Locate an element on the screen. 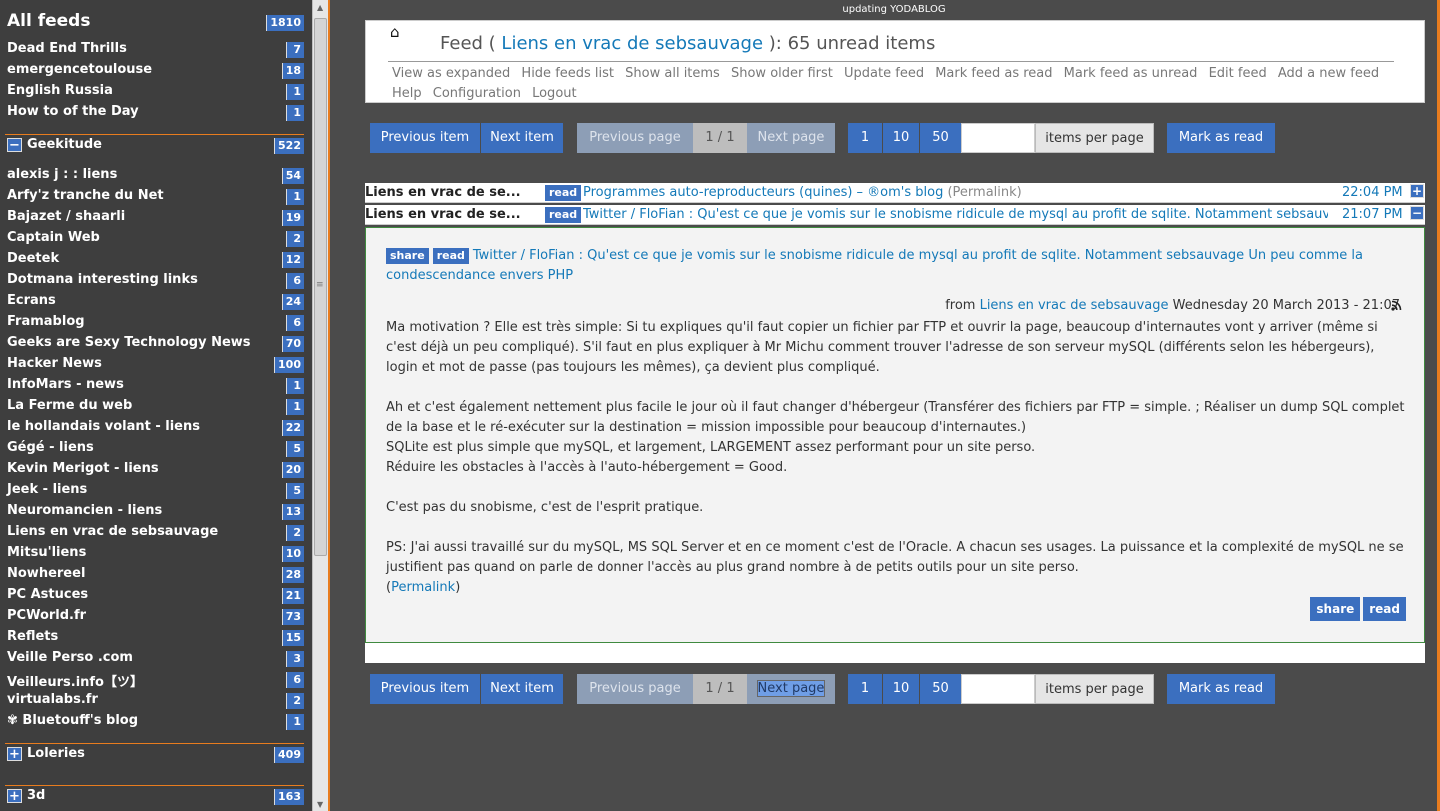  sidebar-feed-item: Dotmana interesting links 6 is located at coordinates (156, 281).